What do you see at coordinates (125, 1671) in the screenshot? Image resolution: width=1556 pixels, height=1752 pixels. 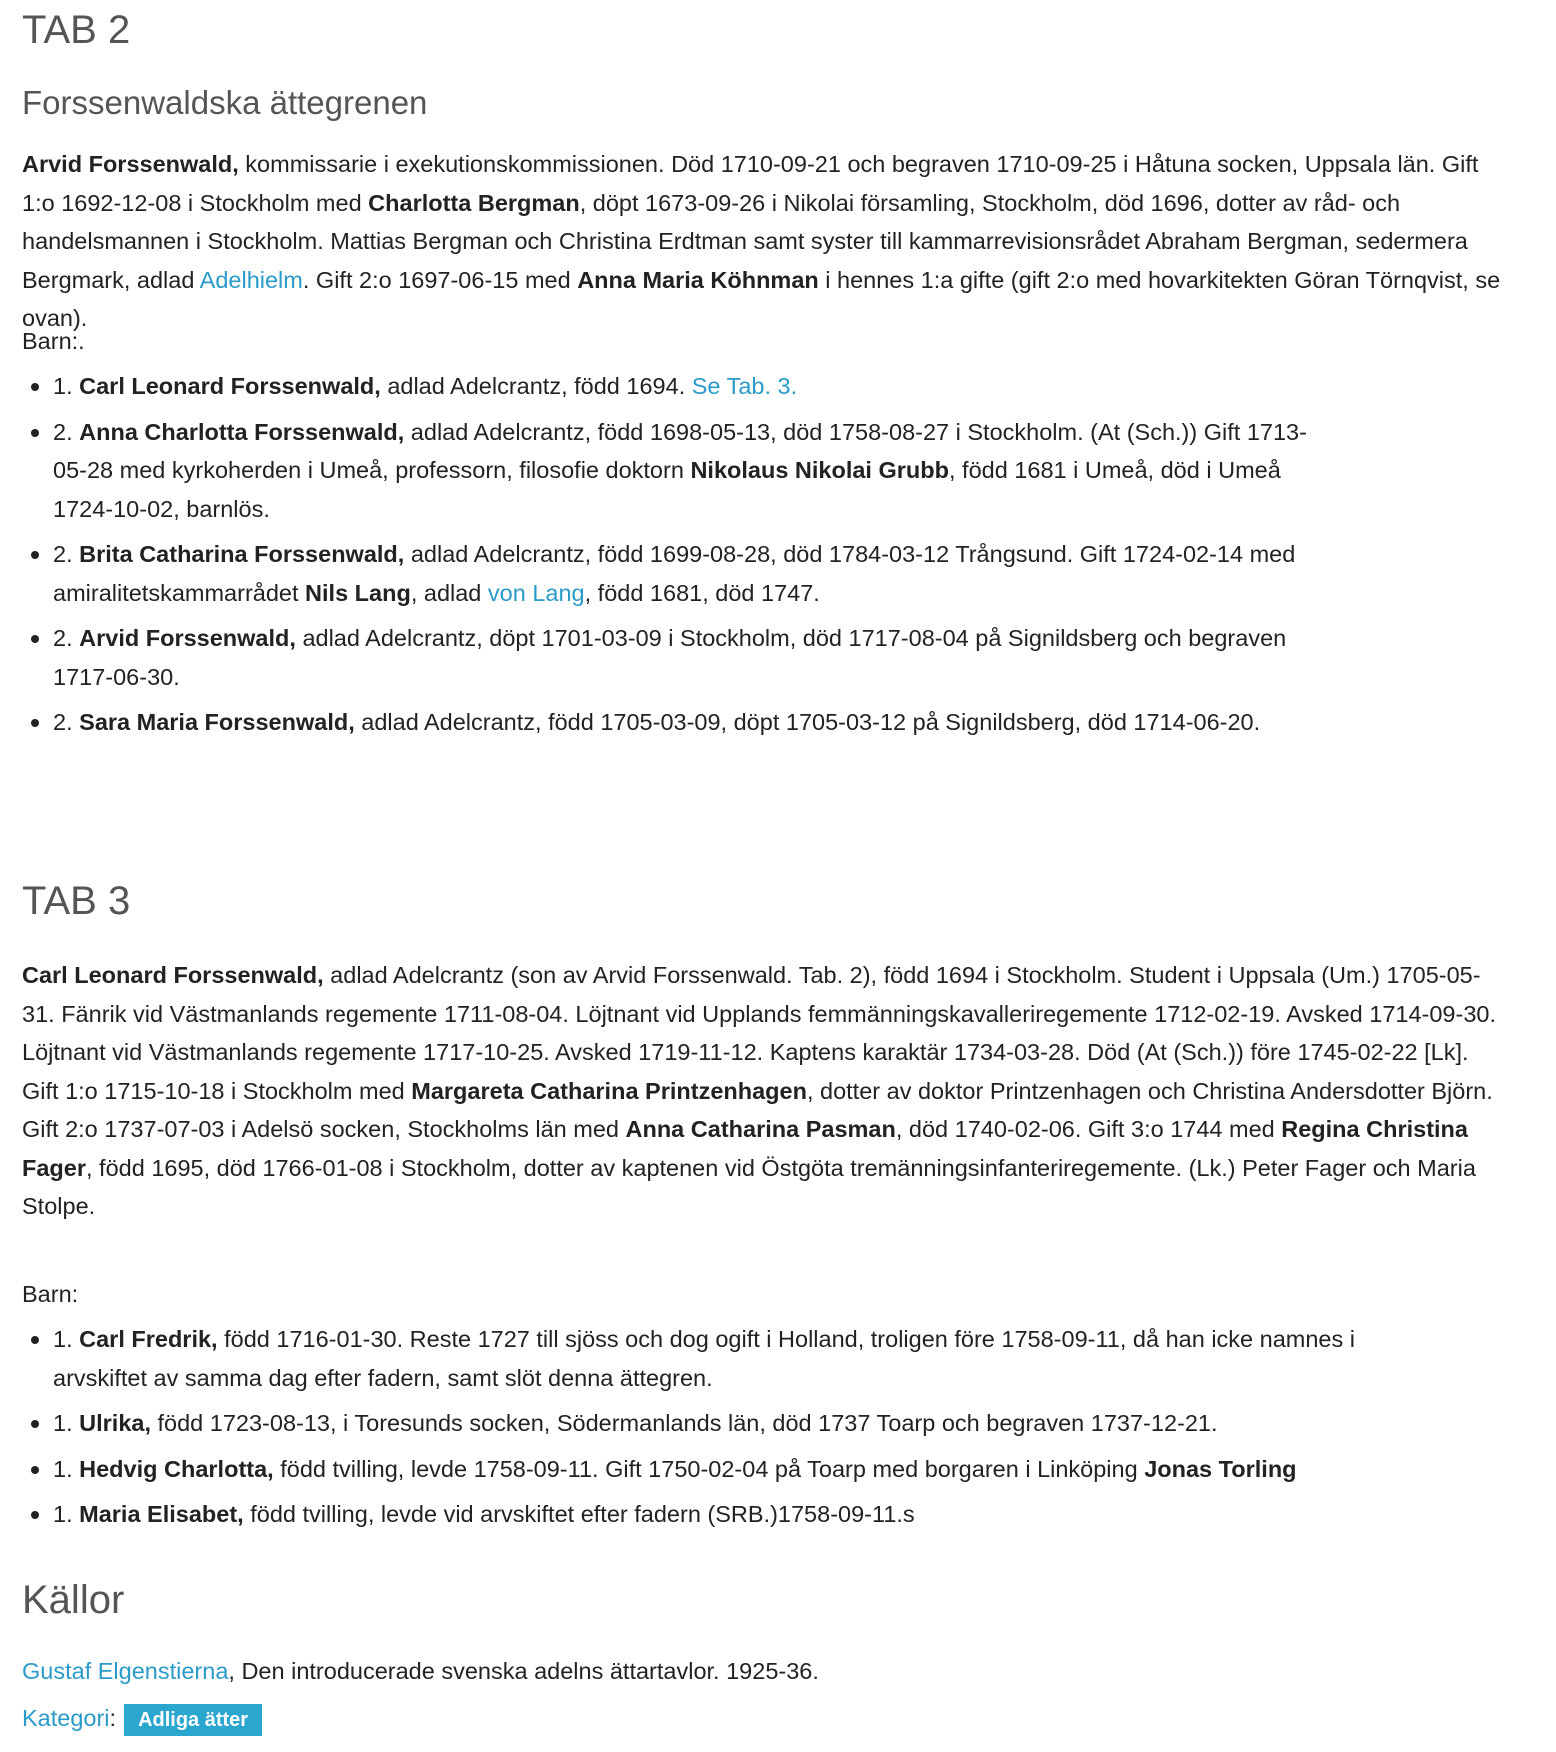 I see `author-link: Gustaf Elgenstierna` at bounding box center [125, 1671].